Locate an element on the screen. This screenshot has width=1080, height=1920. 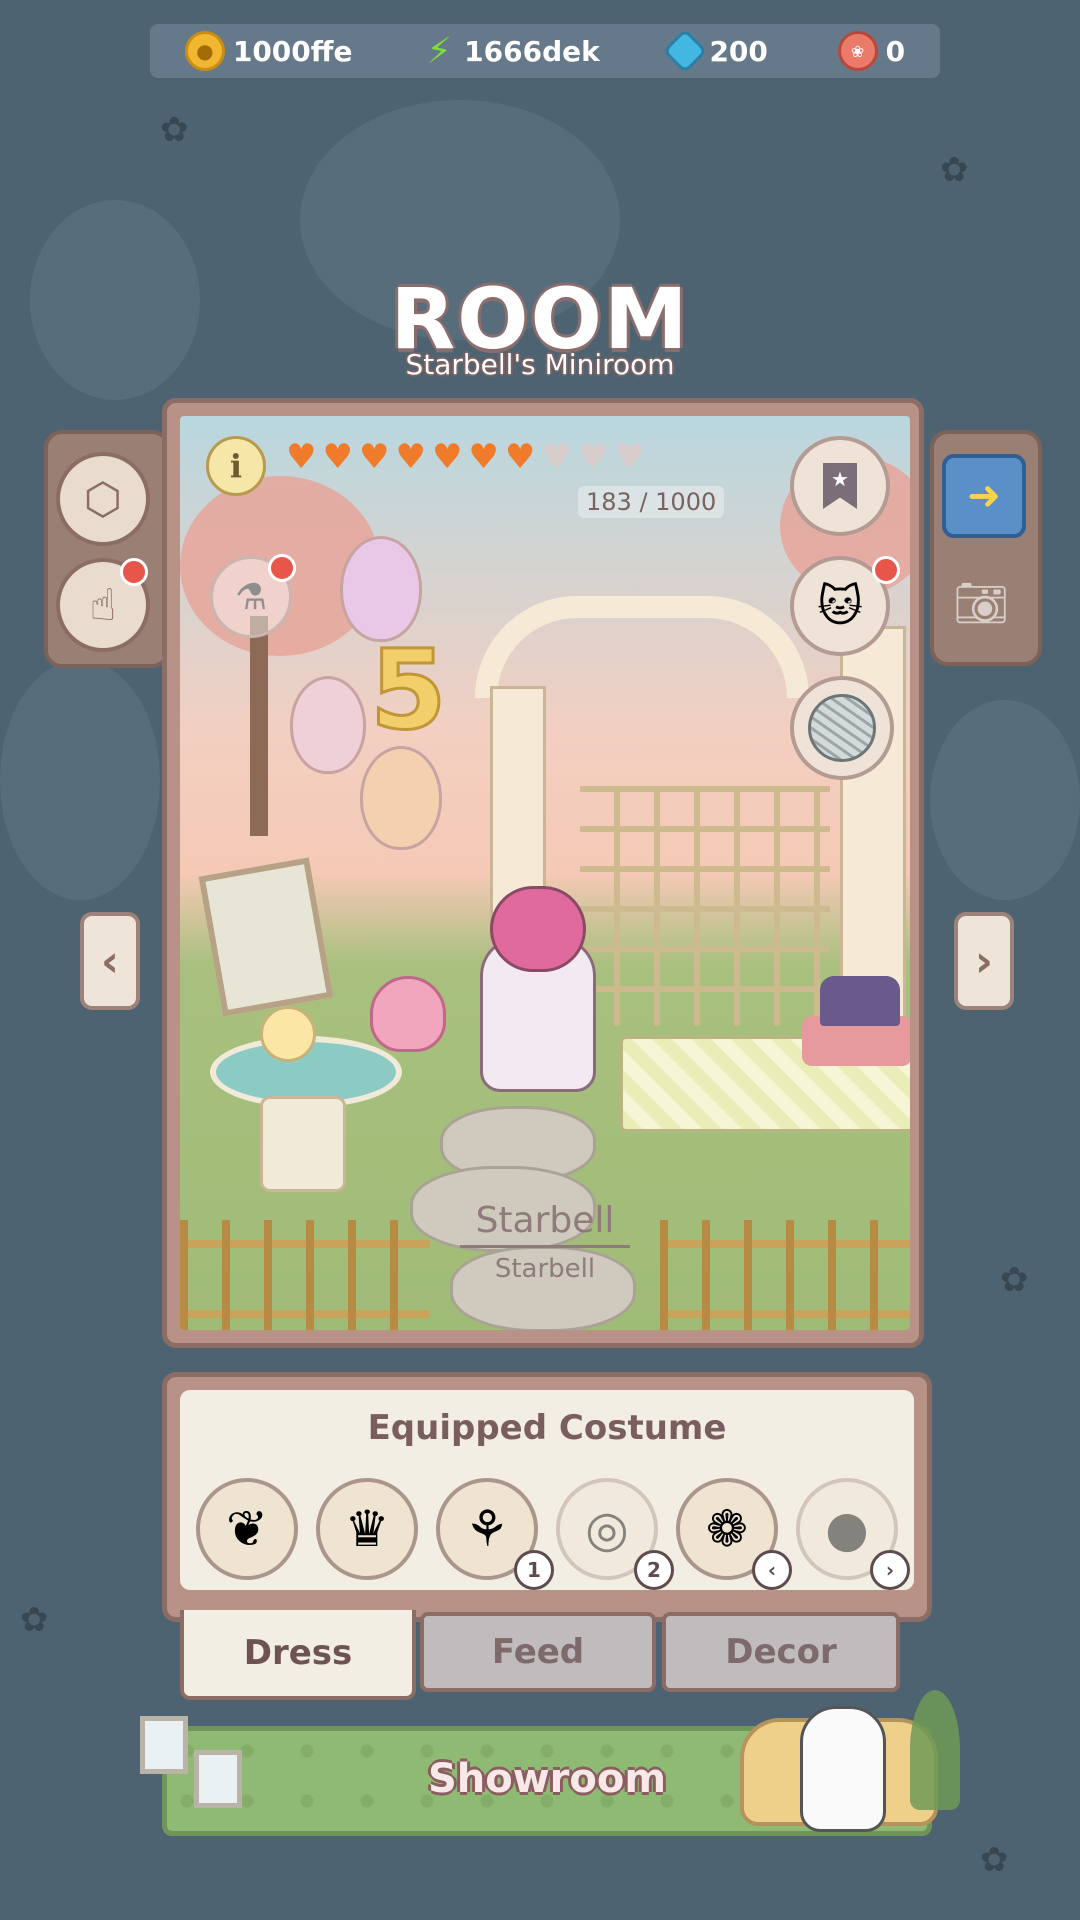
cat-face-icon: 🐱︎ is located at coordinates (840, 606).